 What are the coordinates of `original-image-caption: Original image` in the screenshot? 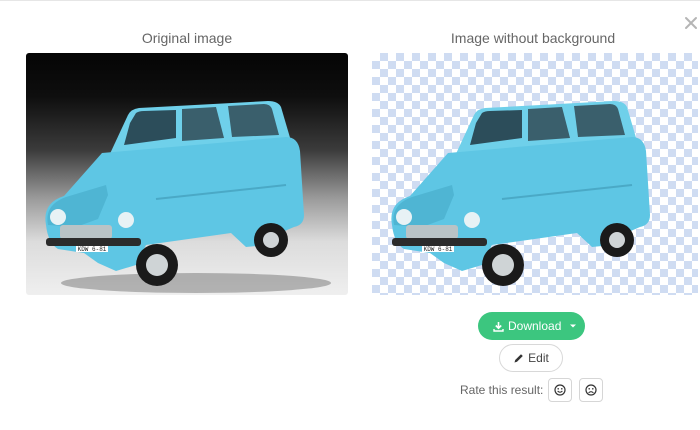 It's located at (187, 38).